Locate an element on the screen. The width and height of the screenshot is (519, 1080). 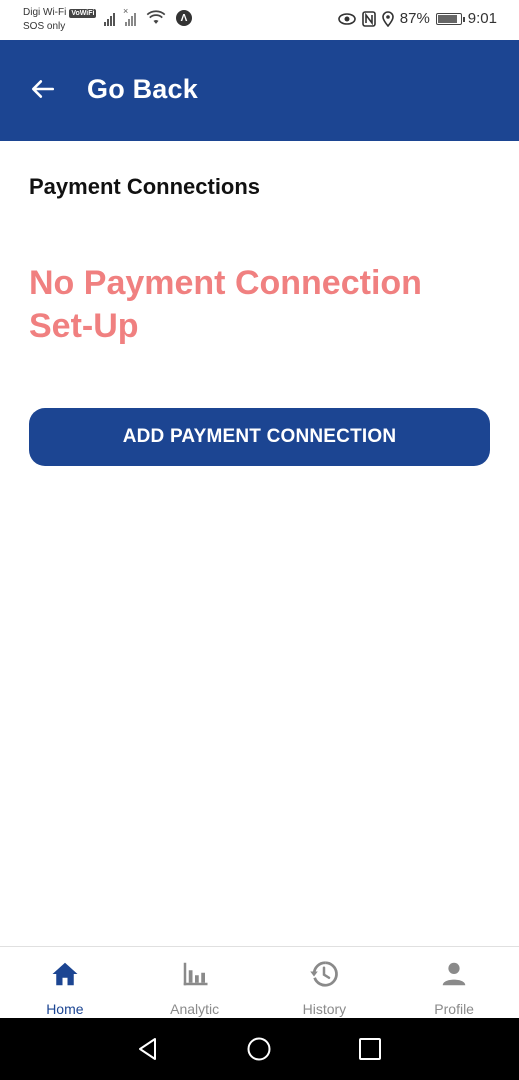
bottom-navigation: Home Analytic History Profile is located at coordinates (259, 982).